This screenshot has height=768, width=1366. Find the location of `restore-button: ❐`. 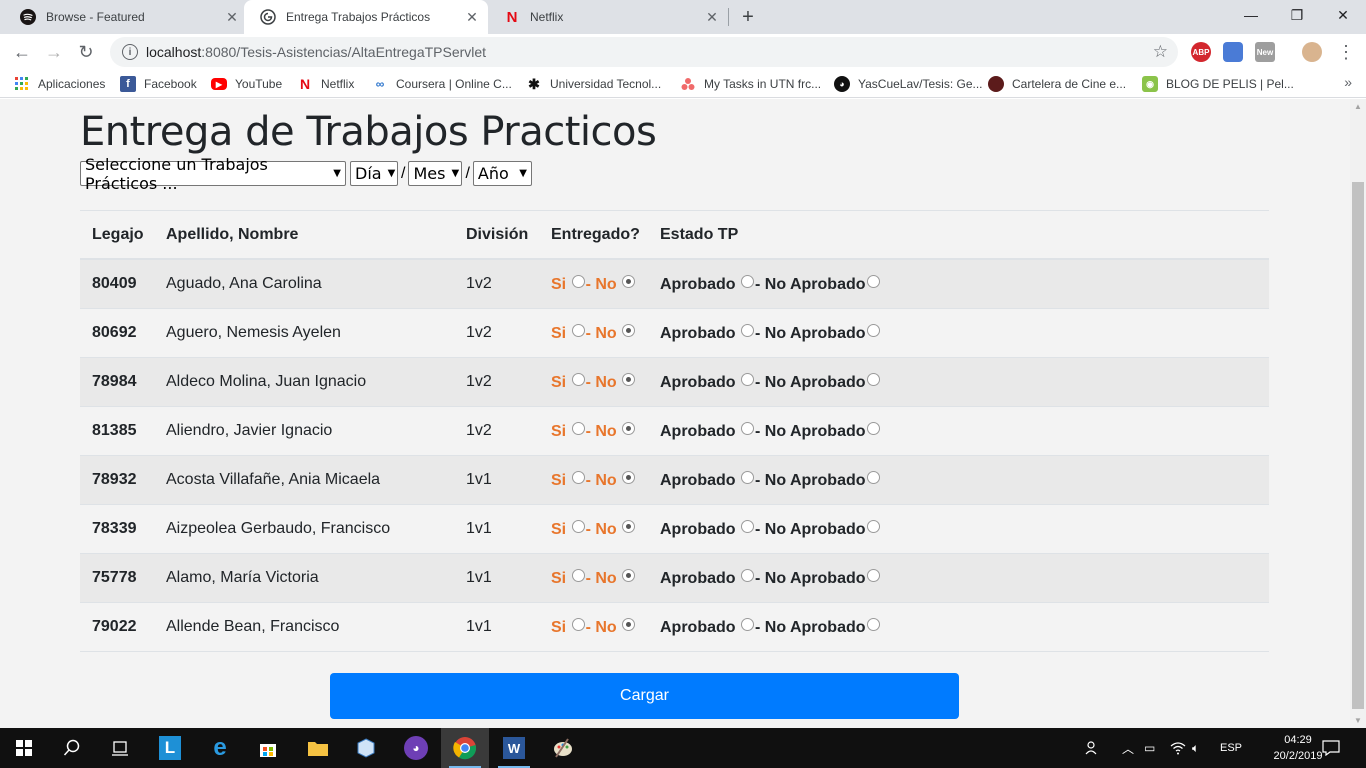

restore-button: ❐ is located at coordinates (1297, 15).